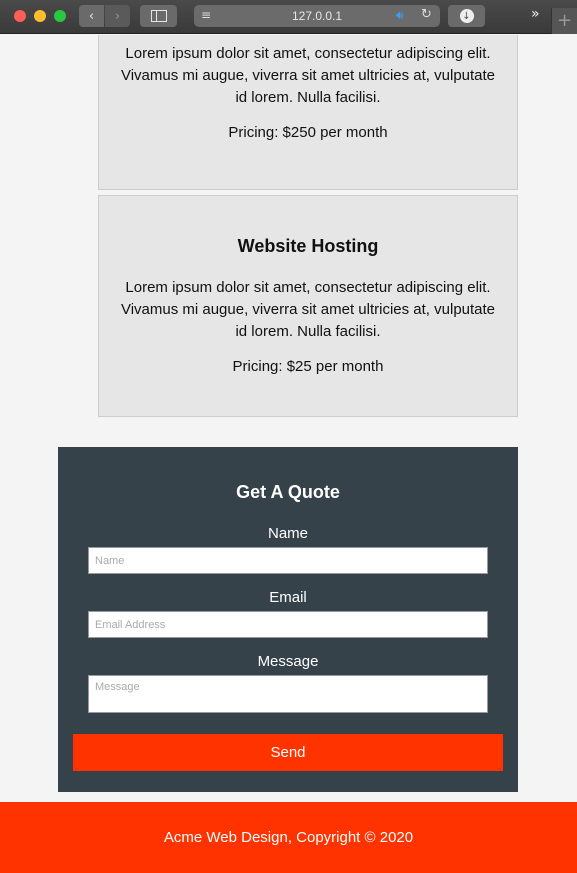 The image size is (577, 873). I want to click on message-label: Message, so click(288, 661).